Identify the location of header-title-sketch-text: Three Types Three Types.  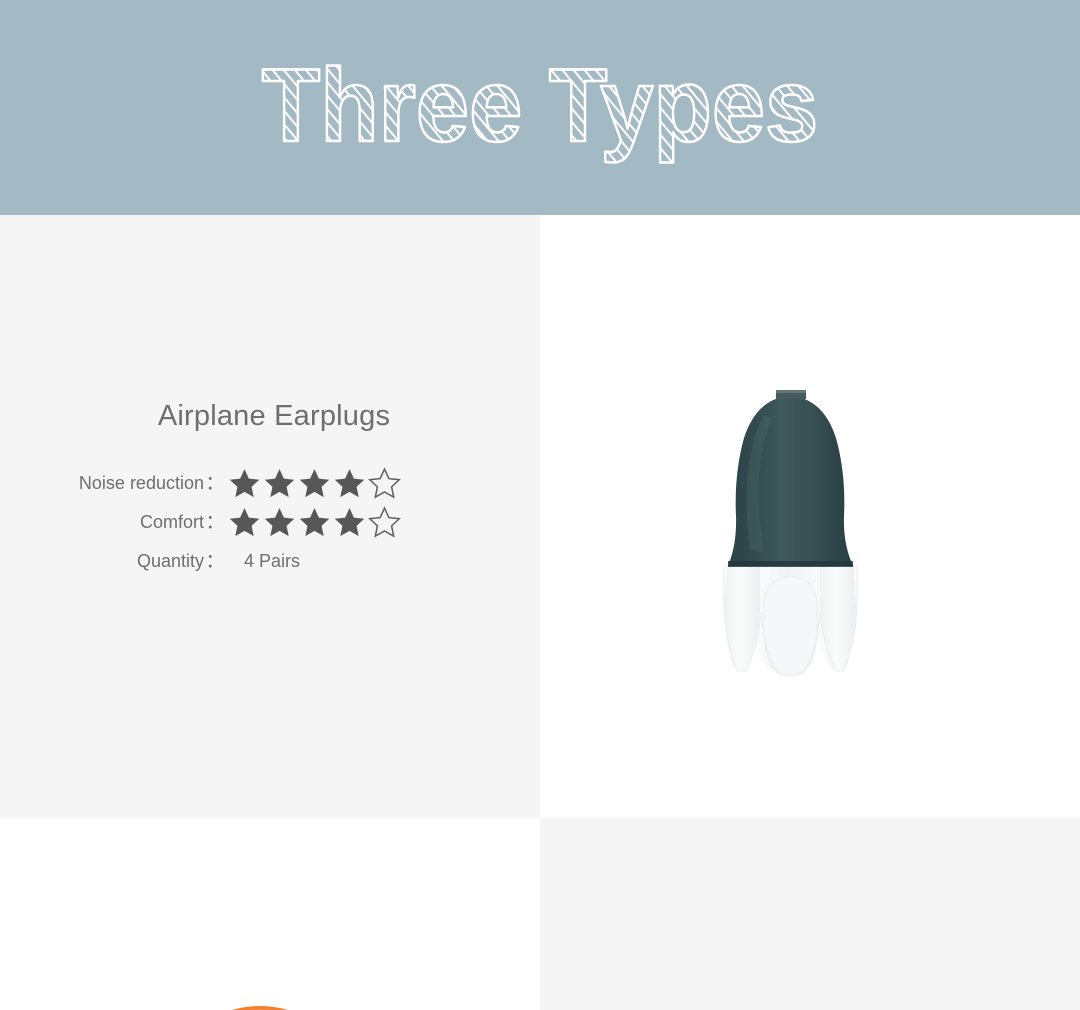
(540, 106).